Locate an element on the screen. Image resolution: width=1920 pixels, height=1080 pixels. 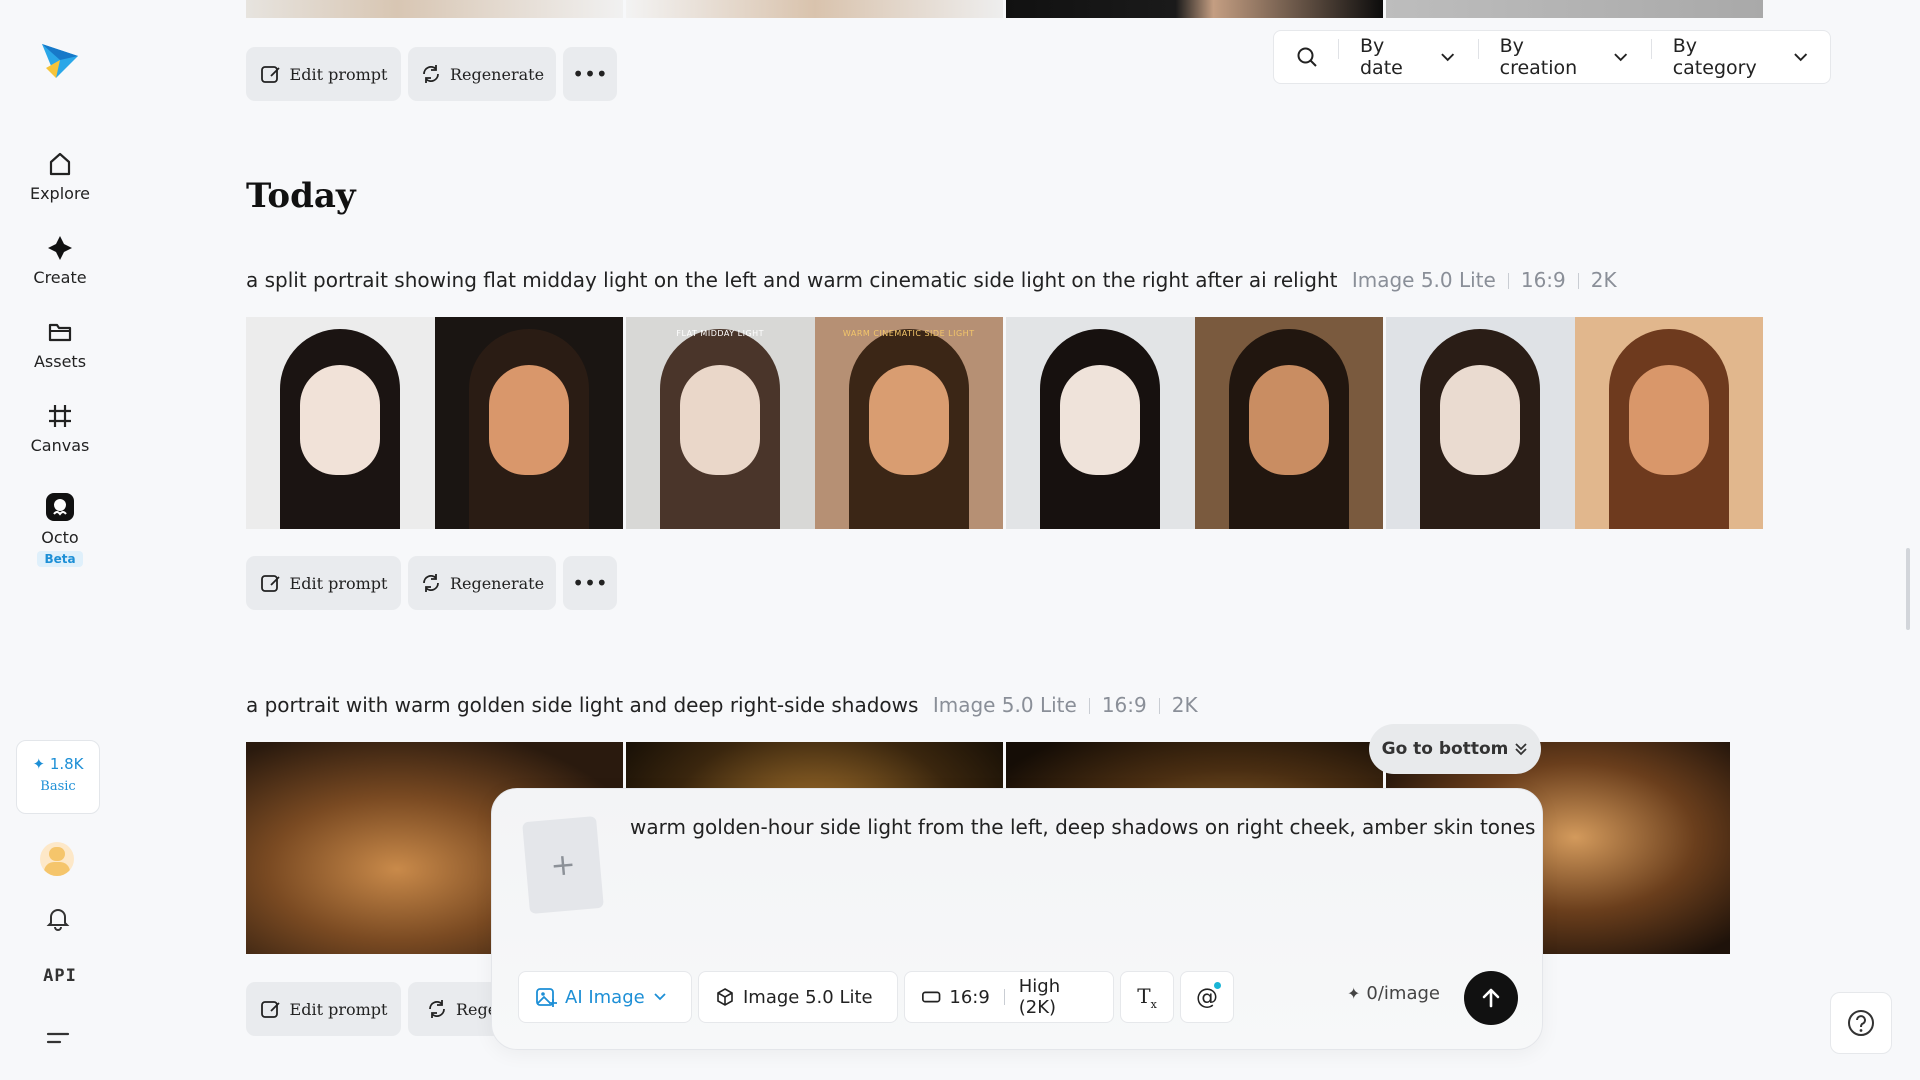
send-button is located at coordinates (1491, 998).